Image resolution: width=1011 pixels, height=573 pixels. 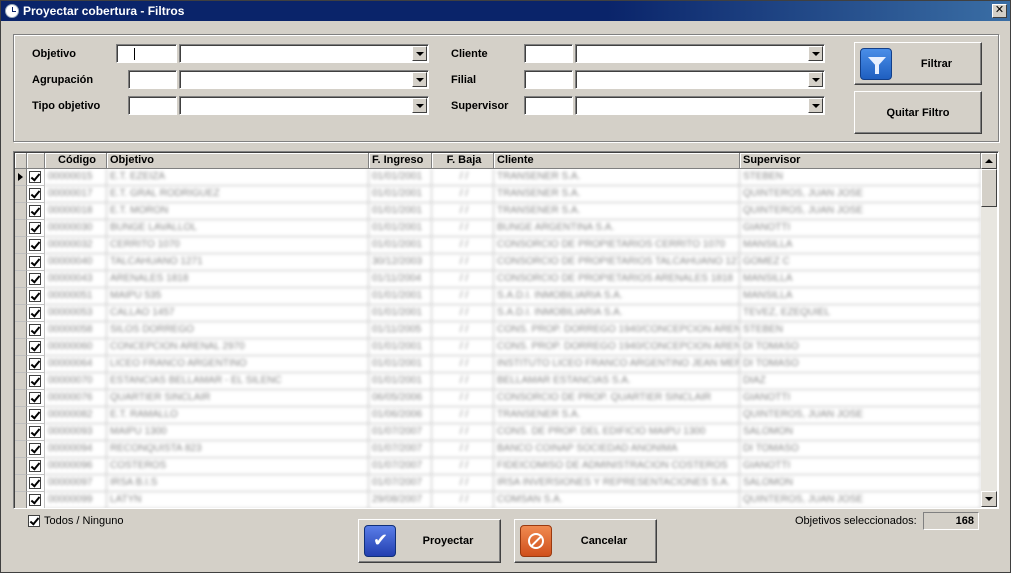 What do you see at coordinates (700, 53) in the screenshot?
I see `cliente-combo` at bounding box center [700, 53].